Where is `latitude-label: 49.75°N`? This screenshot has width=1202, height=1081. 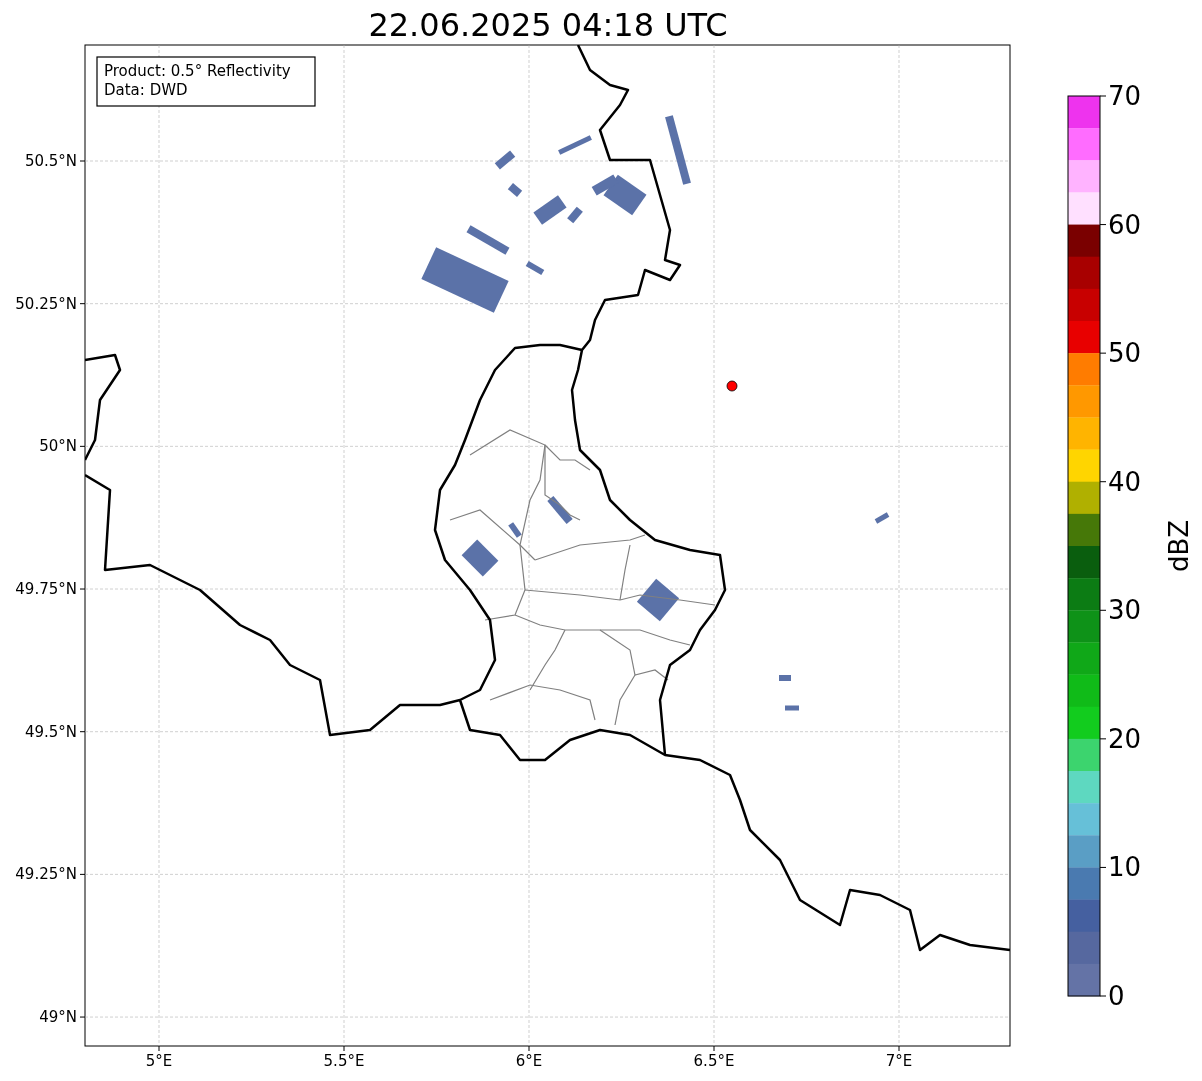
latitude-label: 49.75°N is located at coordinates (46, 589).